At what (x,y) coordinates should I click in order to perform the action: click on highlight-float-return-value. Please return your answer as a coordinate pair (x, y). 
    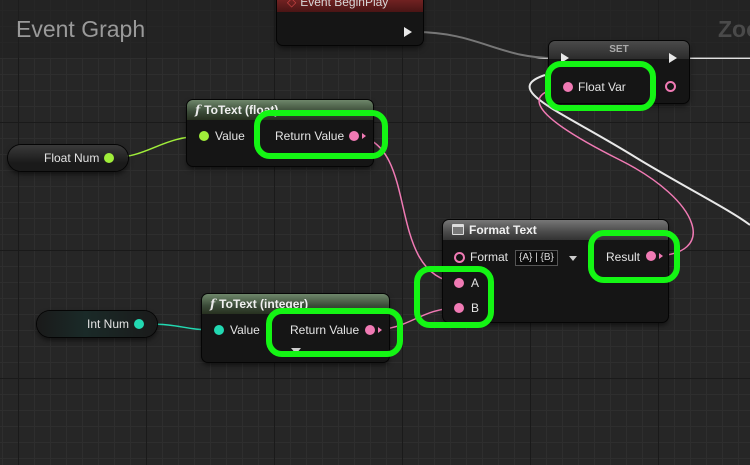
    Looking at the image, I should click on (321, 134).